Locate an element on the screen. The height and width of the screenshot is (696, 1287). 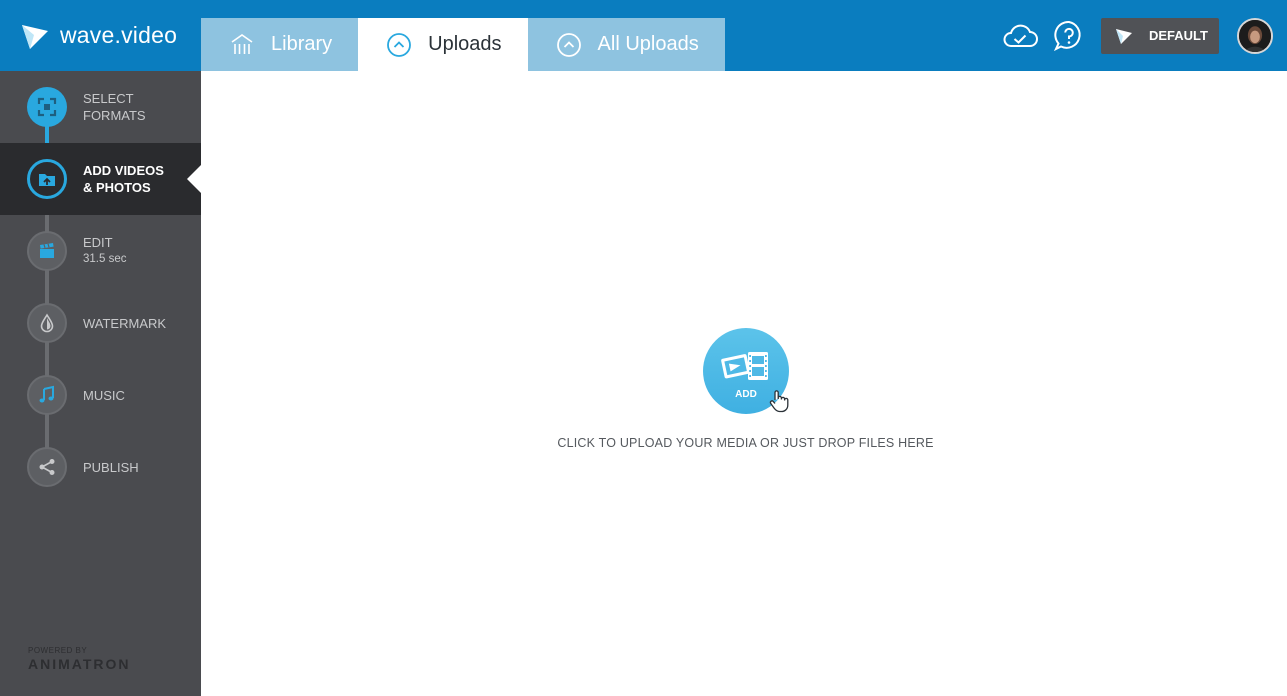
step-add-videos-badge is located at coordinates (47, 179).